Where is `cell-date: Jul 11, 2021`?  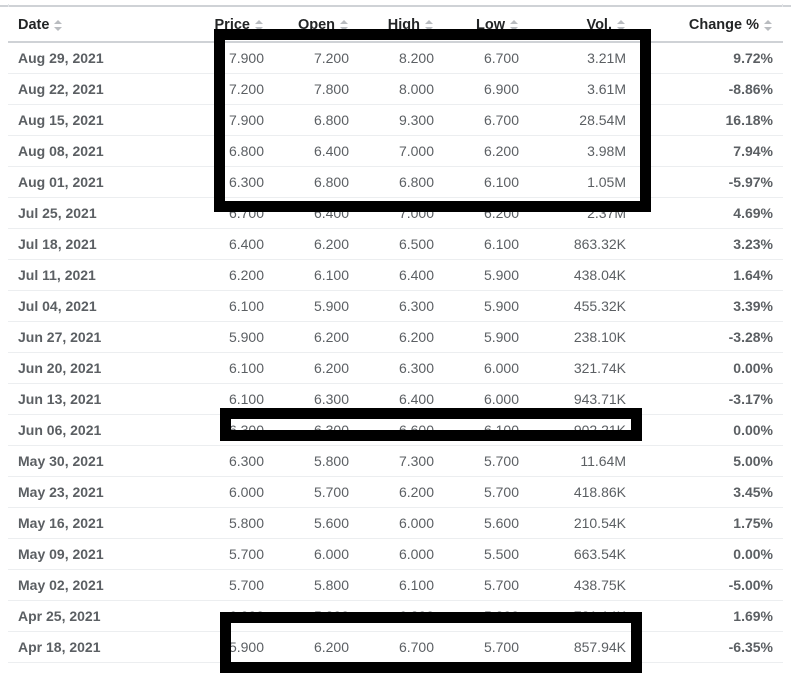
cell-date: Jul 11, 2021 is located at coordinates (103, 275).